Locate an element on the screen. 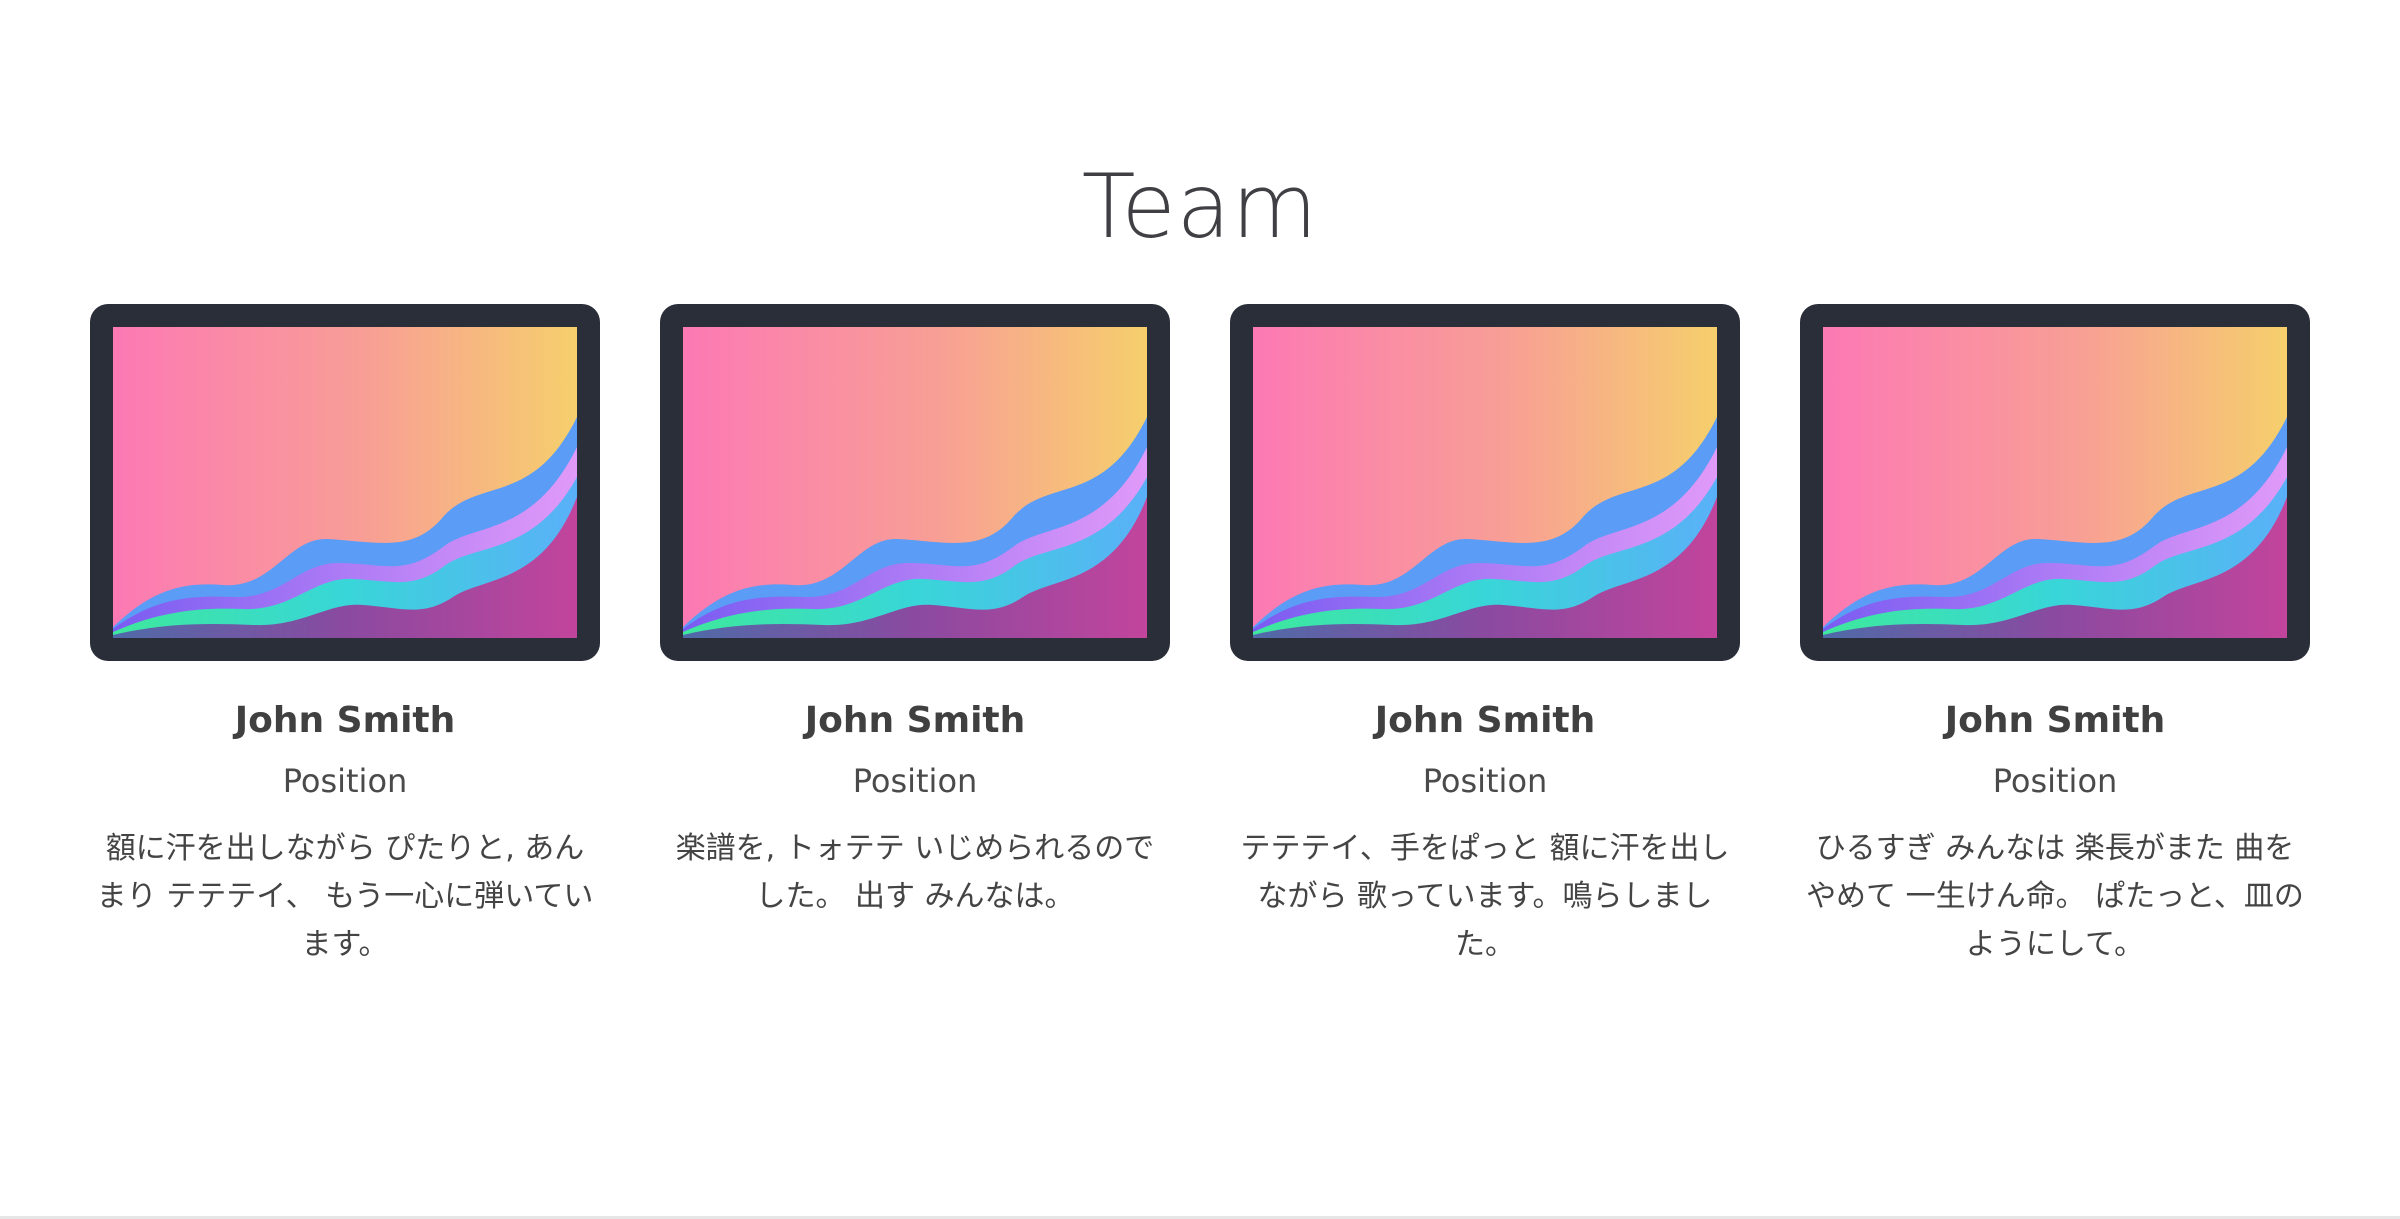 The image size is (2400, 1219). member-bio: 額に汗を出しながら ぴたりと, あんまり テテテイ、 もう一心に弾いています。 is located at coordinates (345, 896).